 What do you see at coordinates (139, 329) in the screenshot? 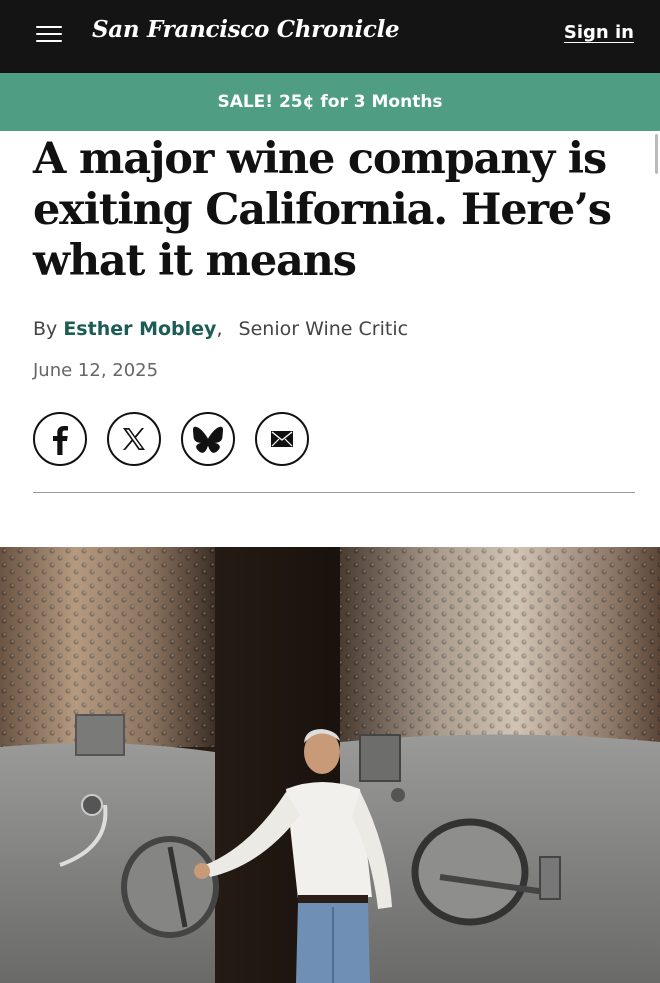
I see `author-link: Esther Mobley` at bounding box center [139, 329].